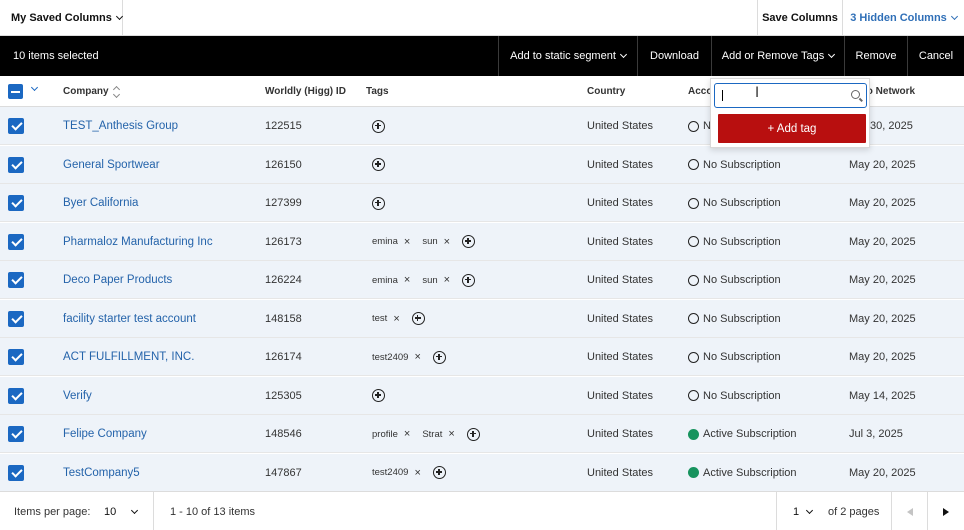  I want to click on company-link: TestCompany5, so click(101, 473).